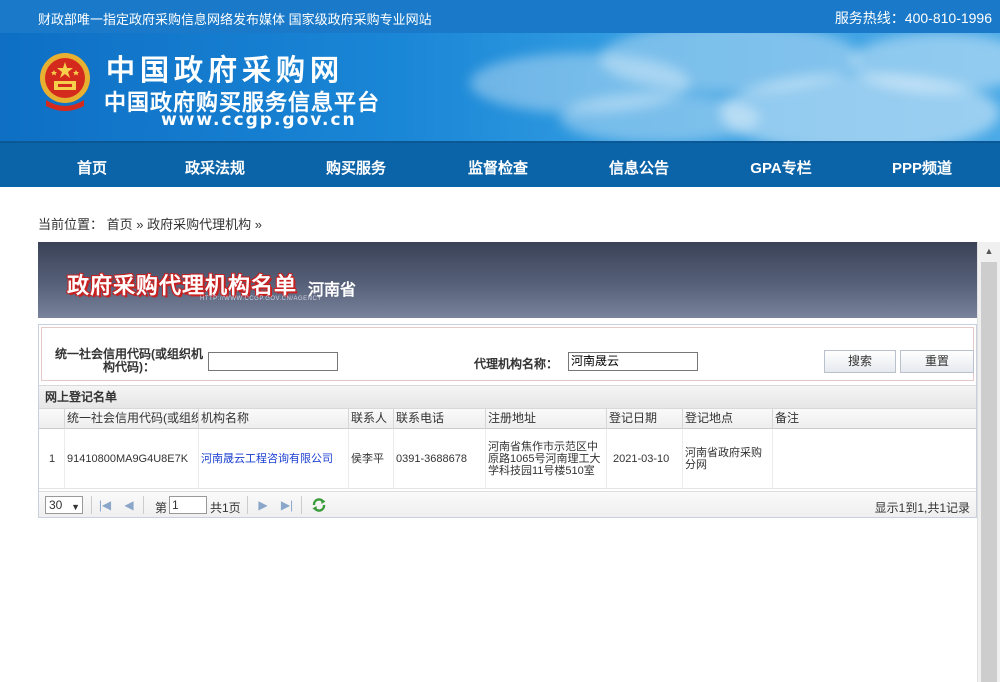 Image resolution: width=1000 pixels, height=682 pixels. I want to click on nav-item-gpa: GPA专栏, so click(780, 167).